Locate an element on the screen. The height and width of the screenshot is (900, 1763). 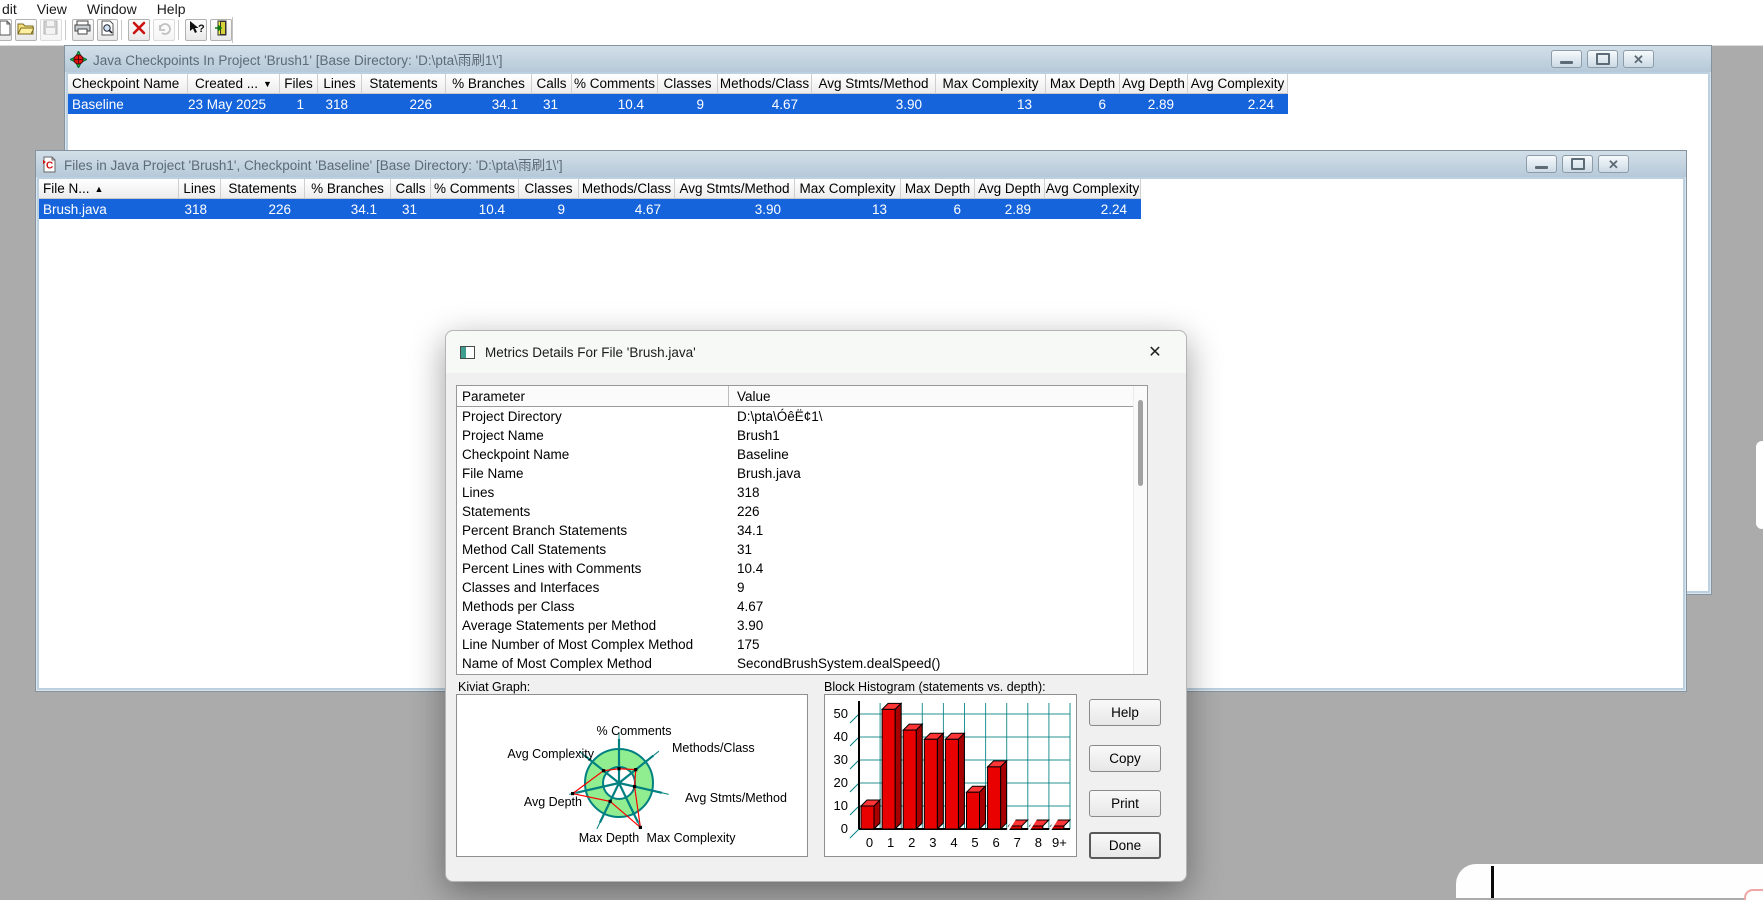
dialog-close-icon: ✕ is located at coordinates (1155, 352).